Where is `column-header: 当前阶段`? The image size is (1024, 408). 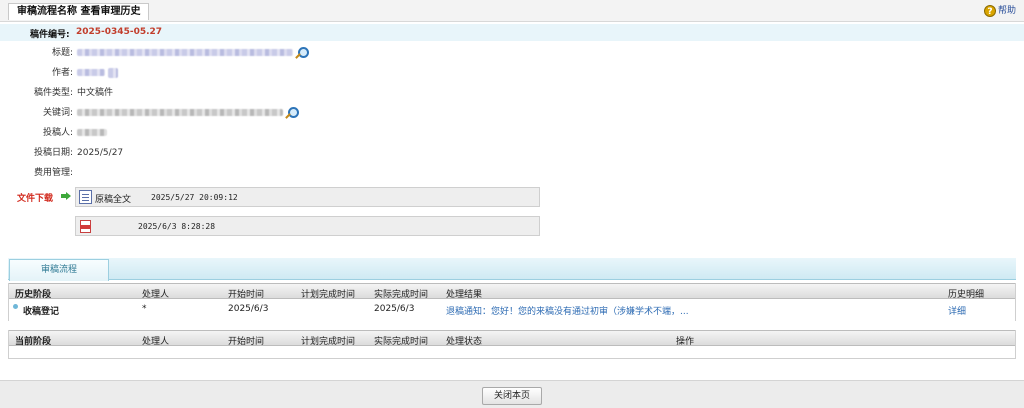
column-header: 当前阶段 is located at coordinates (33, 342).